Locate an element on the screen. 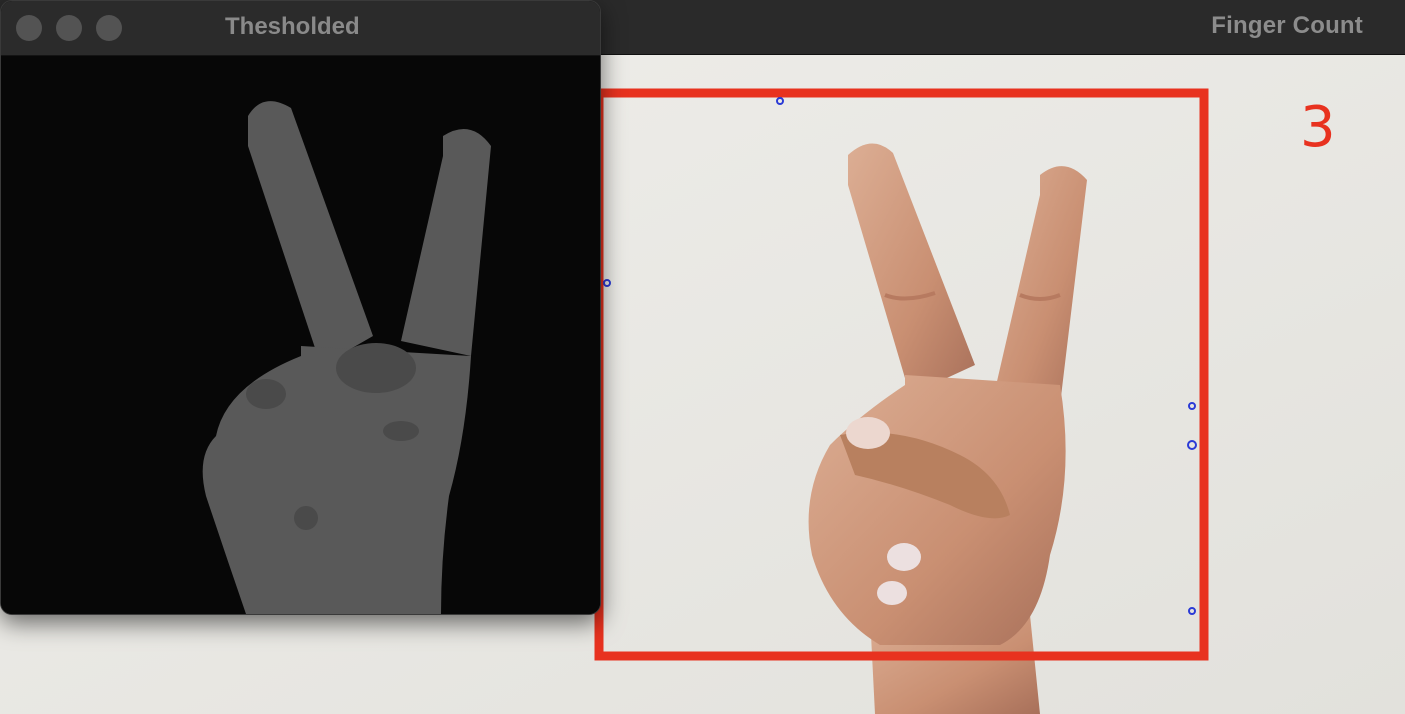 This screenshot has height=714, width=1405. maximize-button is located at coordinates (109, 28).